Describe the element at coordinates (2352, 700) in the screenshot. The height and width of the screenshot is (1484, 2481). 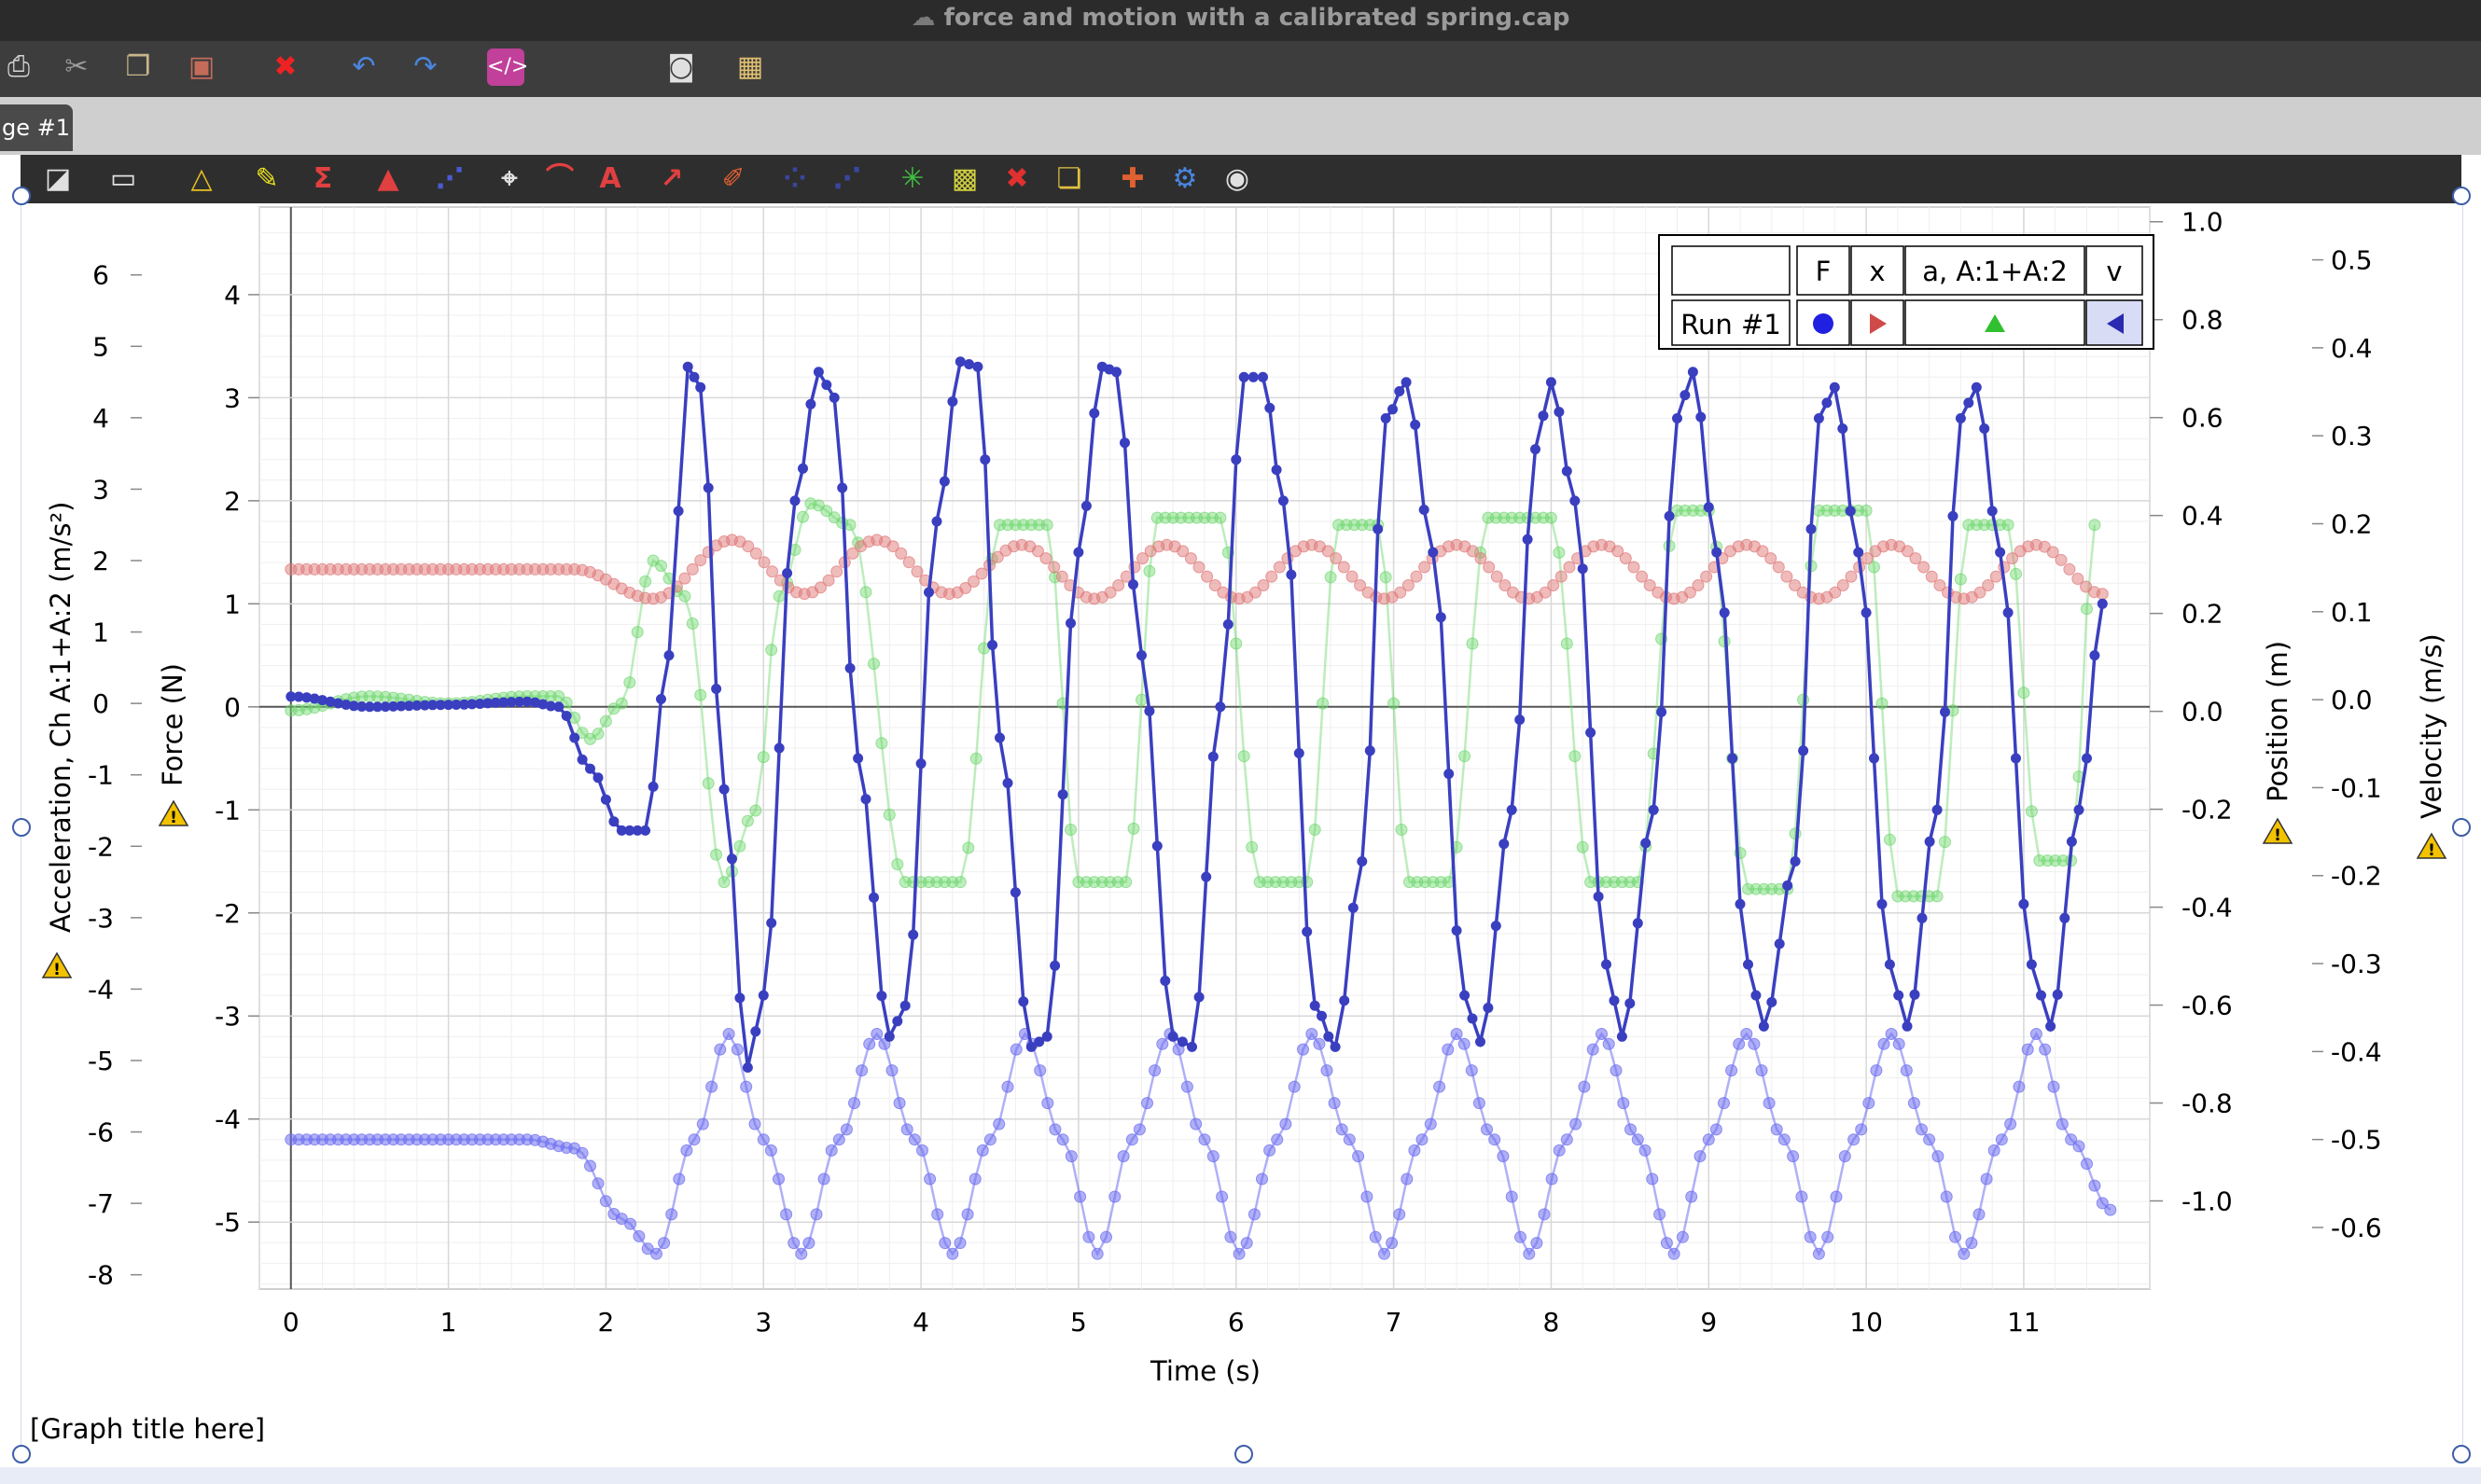
I see `velocity-tick-label: 0.0` at that location.